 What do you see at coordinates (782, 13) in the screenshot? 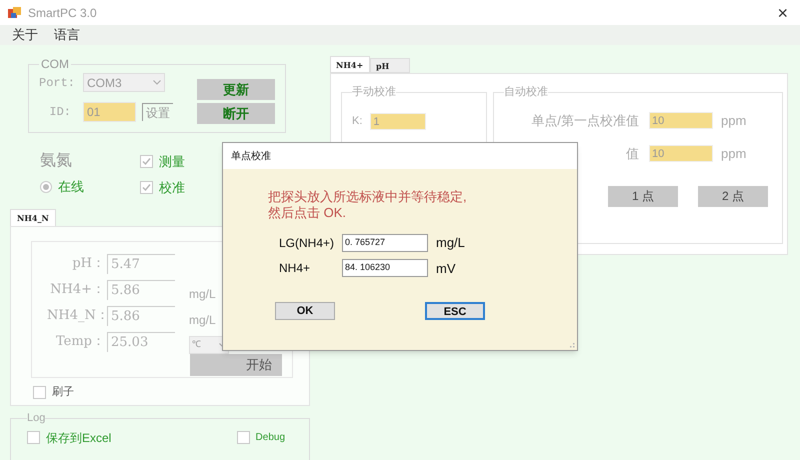
I see `close-button: ×` at bounding box center [782, 13].